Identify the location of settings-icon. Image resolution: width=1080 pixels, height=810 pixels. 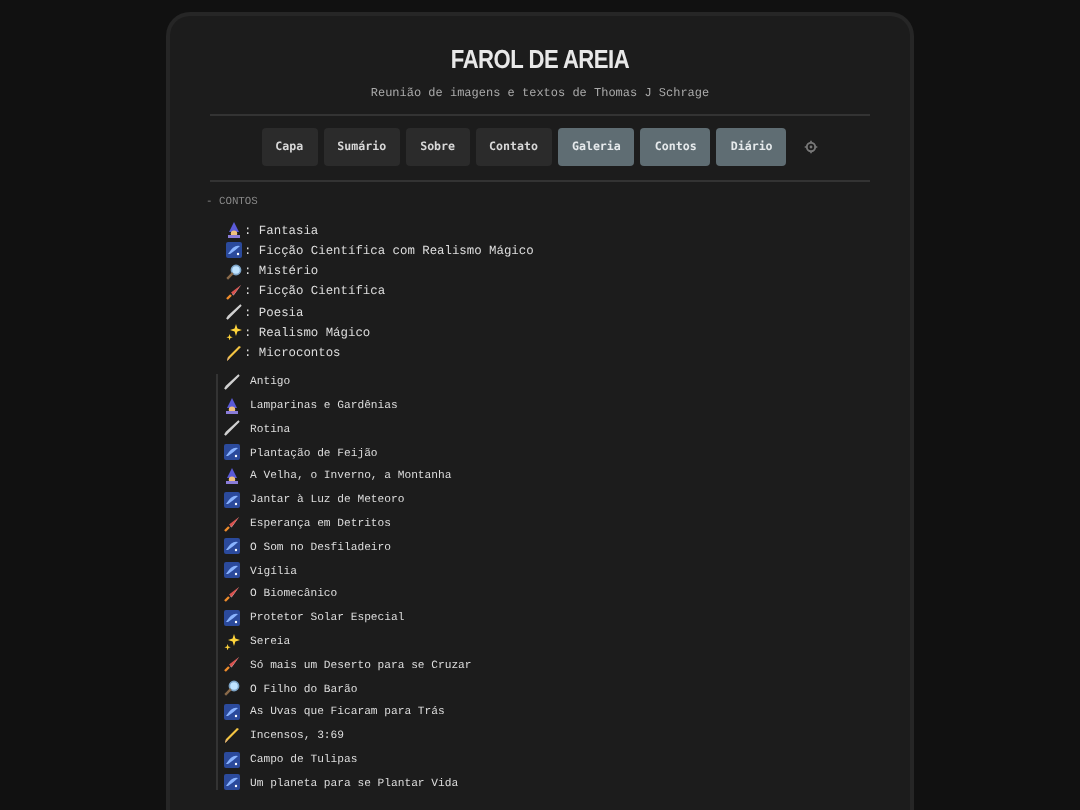
(811, 147).